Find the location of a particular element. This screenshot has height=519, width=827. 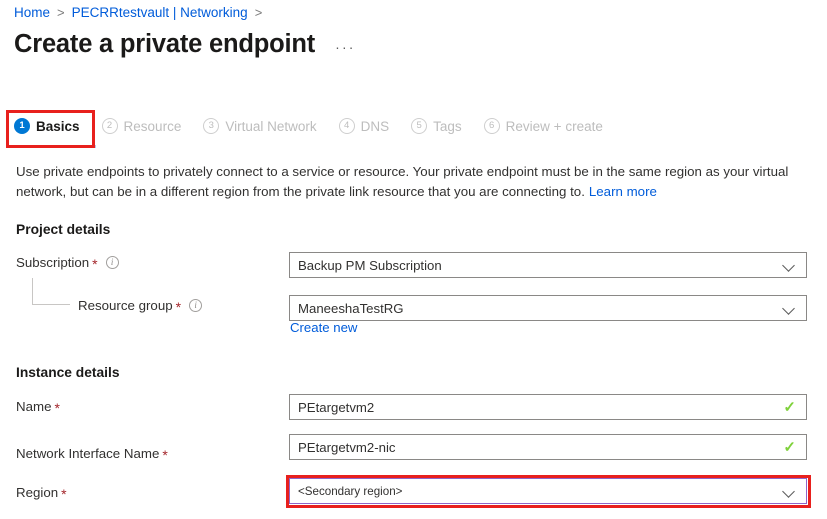

tab-review-create: 6 Review + create is located at coordinates (543, 127).